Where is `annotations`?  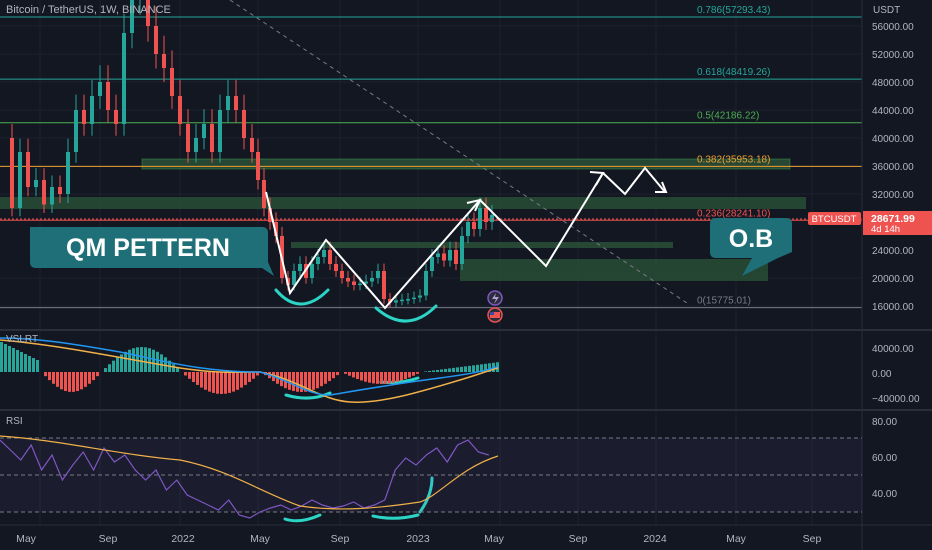 annotations is located at coordinates (466, 238).